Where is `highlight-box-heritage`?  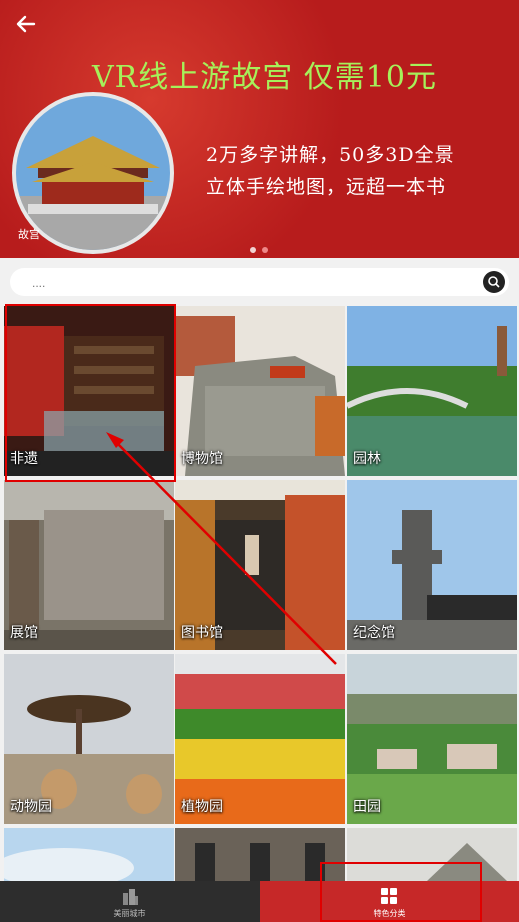 highlight-box-heritage is located at coordinates (90, 393).